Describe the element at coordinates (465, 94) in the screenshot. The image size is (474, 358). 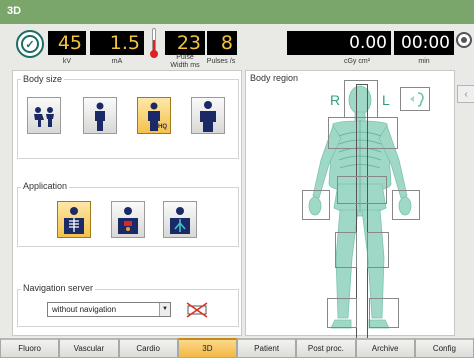
I see `side-expand-button: ‹` at that location.